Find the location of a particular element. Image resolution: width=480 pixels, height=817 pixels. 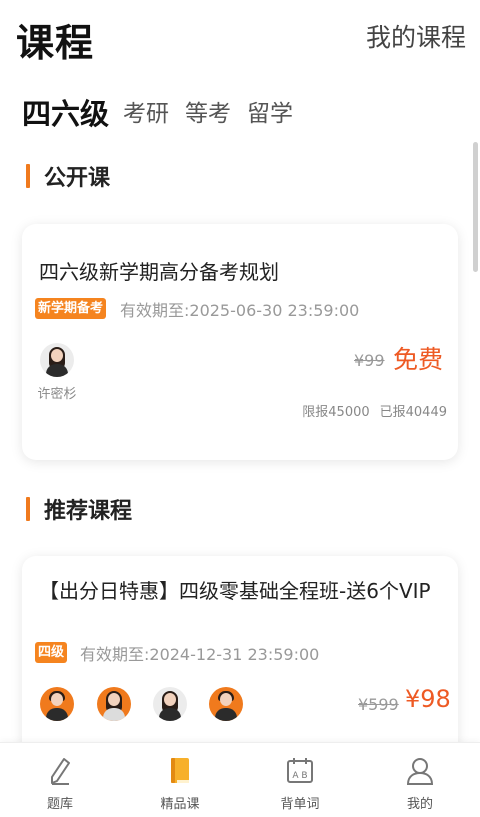

price: 免费 is located at coordinates (418, 359).